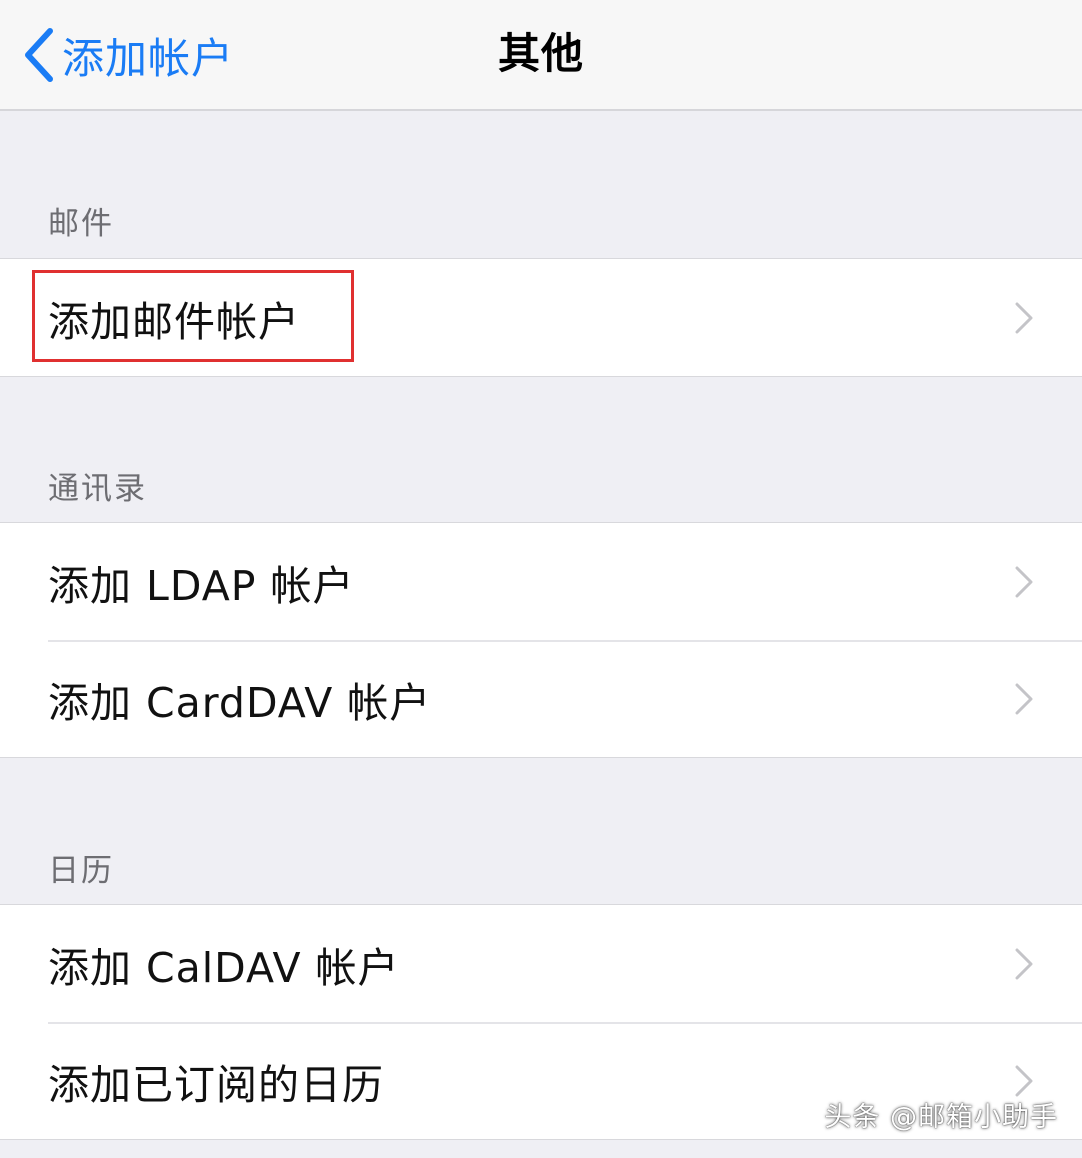 Image resolution: width=1082 pixels, height=1158 pixels. What do you see at coordinates (541, 698) in the screenshot?
I see `add-carddav-account-cell: 添加 CardDAV 帐户` at bounding box center [541, 698].